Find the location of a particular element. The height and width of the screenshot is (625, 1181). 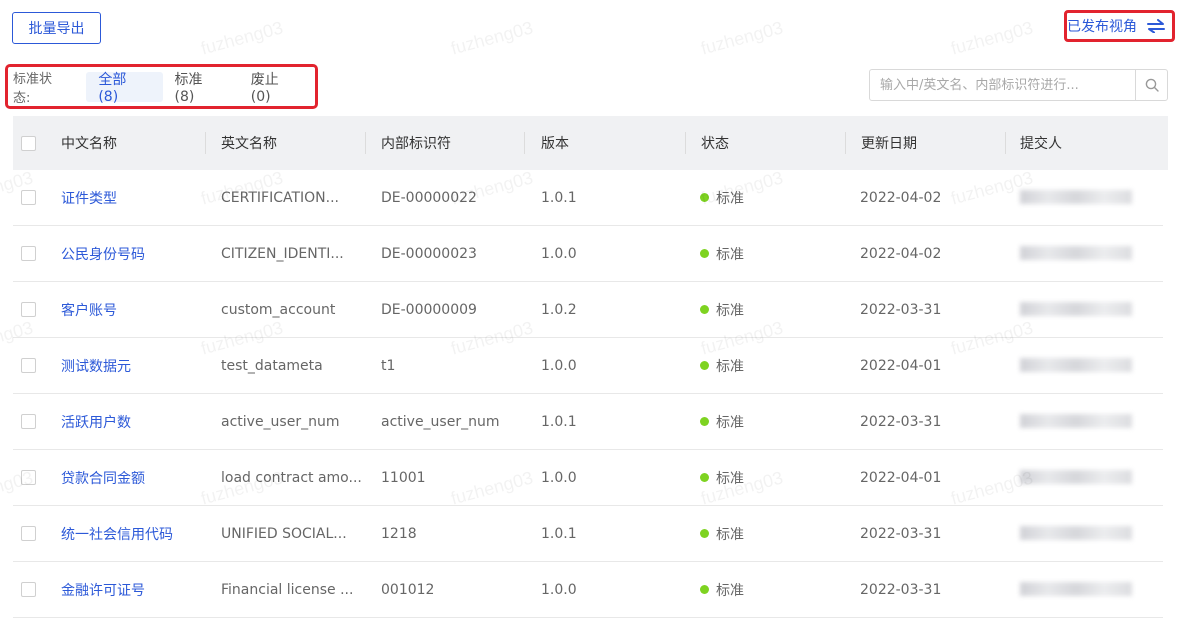

status-filter-option-all: 全部 (8) is located at coordinates (124, 88).